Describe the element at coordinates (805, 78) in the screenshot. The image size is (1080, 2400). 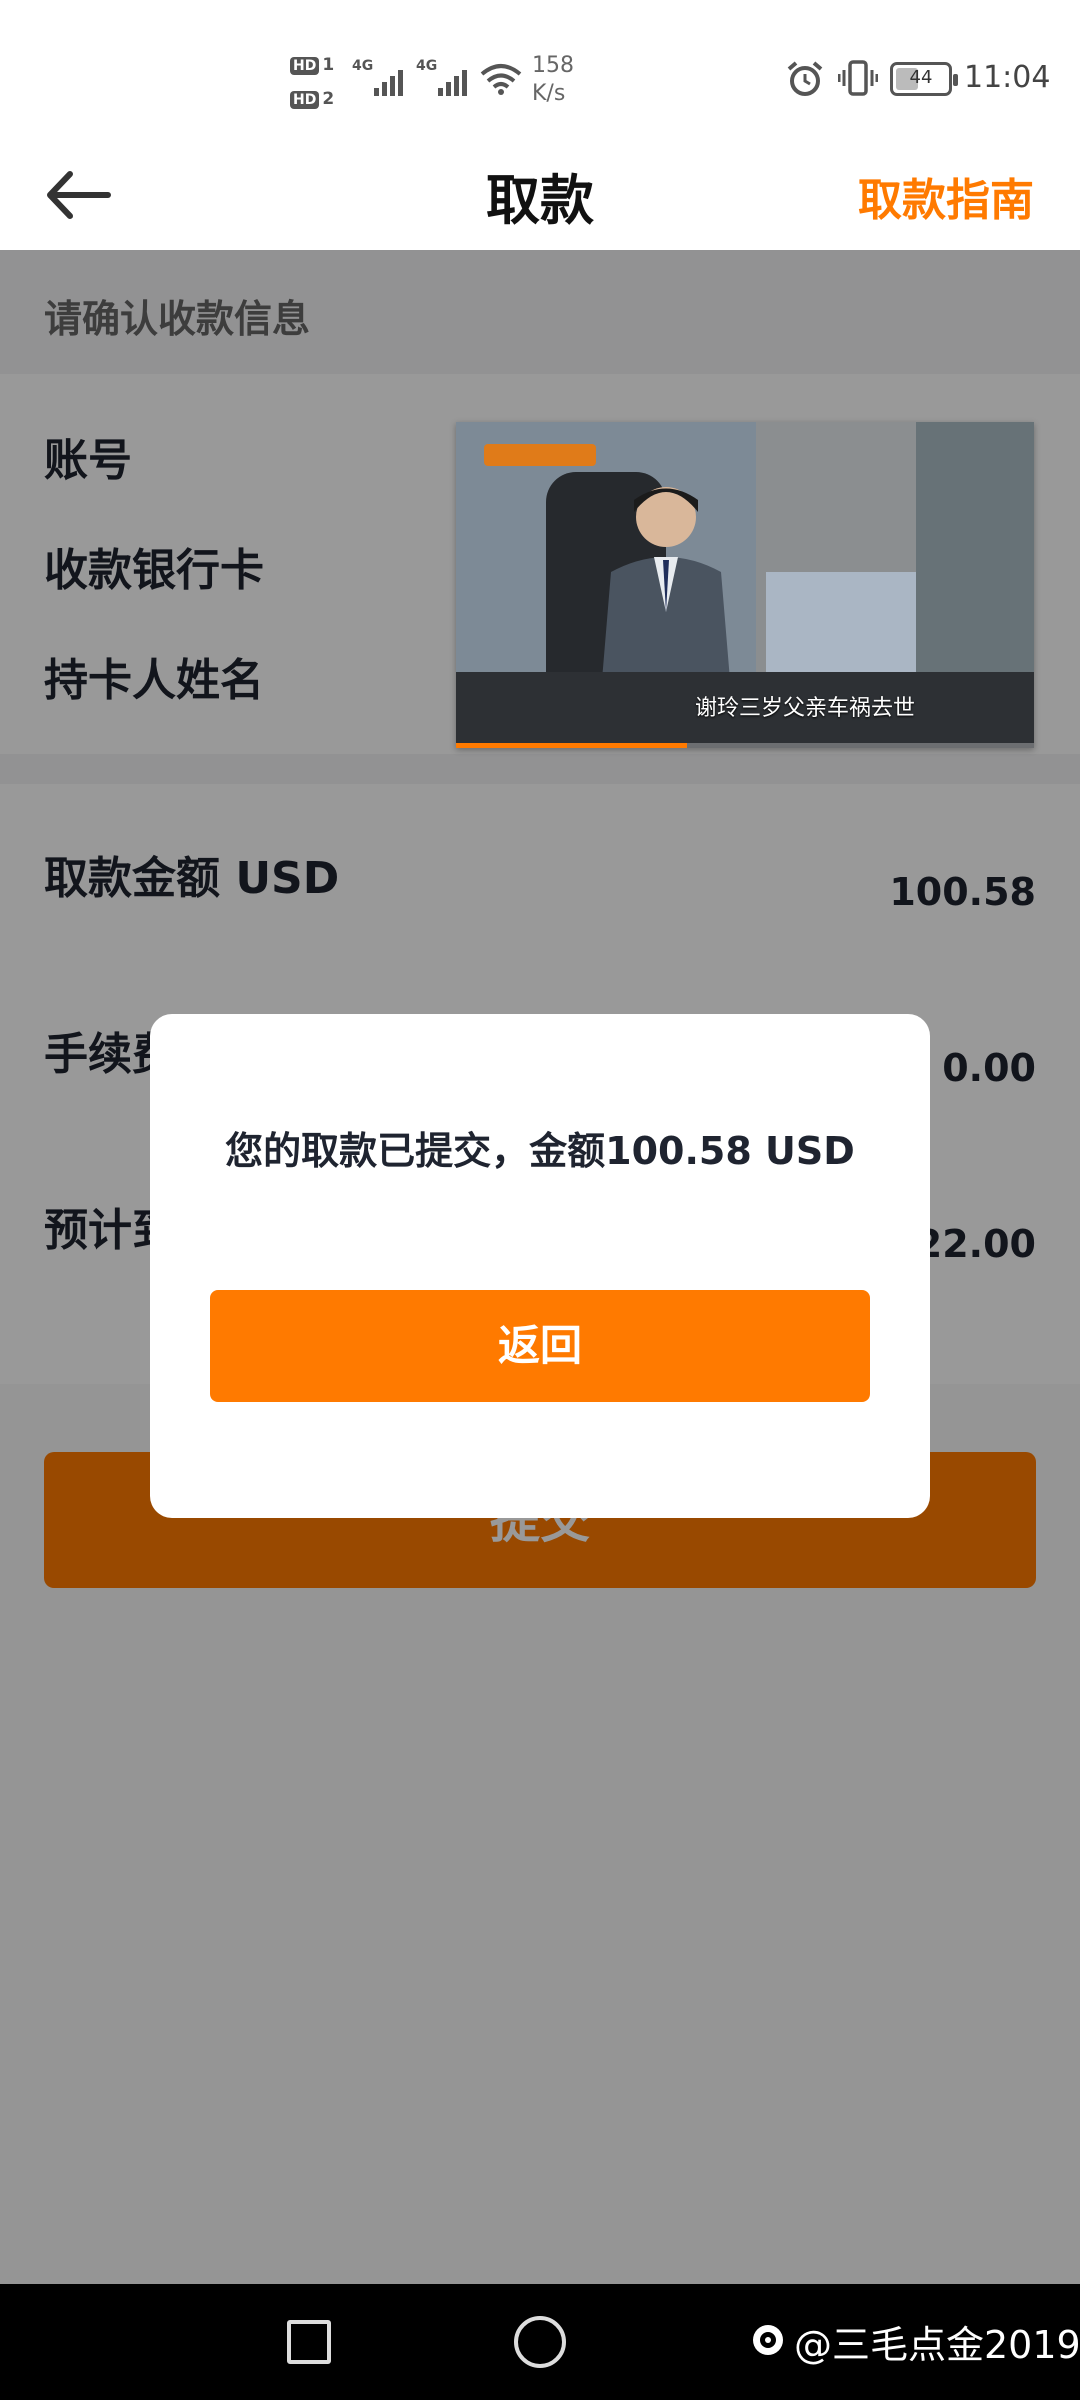
I see `alarm-icon` at that location.